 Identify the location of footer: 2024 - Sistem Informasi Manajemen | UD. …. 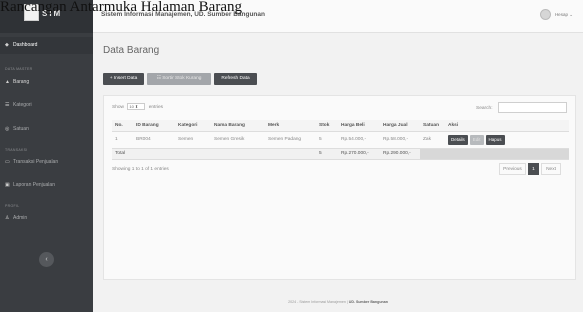
(338, 302).